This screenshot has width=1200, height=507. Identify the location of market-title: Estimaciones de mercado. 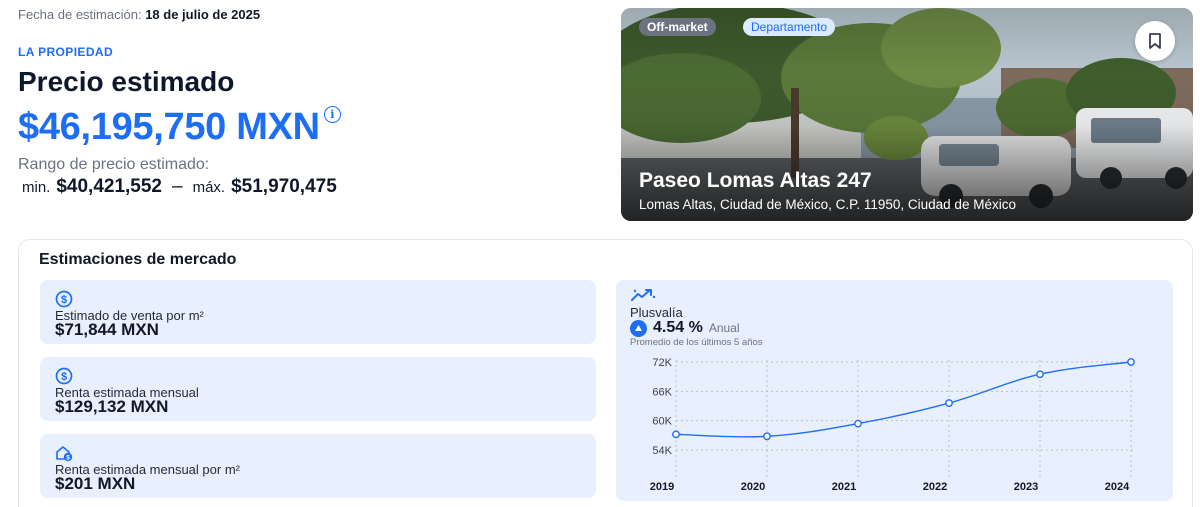
(138, 259).